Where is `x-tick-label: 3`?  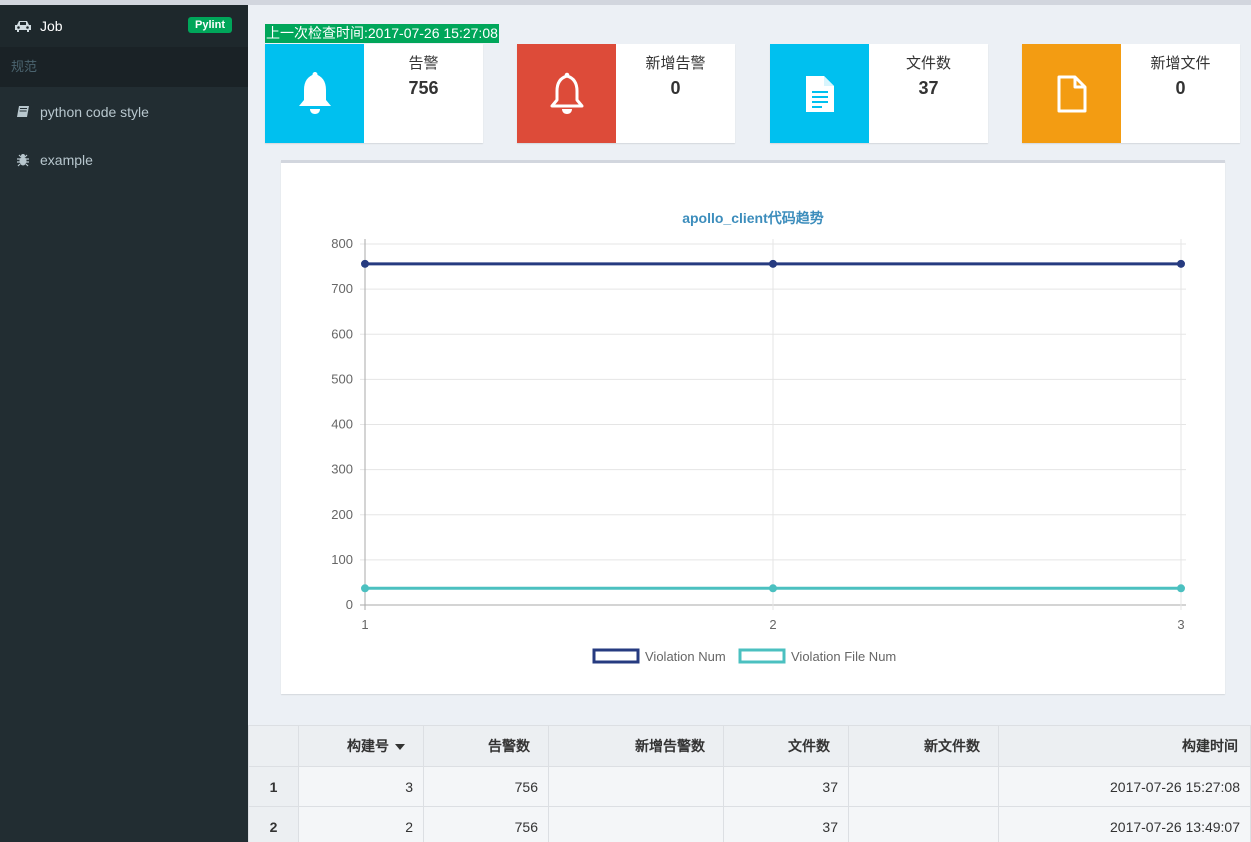 x-tick-label: 3 is located at coordinates (1180, 624).